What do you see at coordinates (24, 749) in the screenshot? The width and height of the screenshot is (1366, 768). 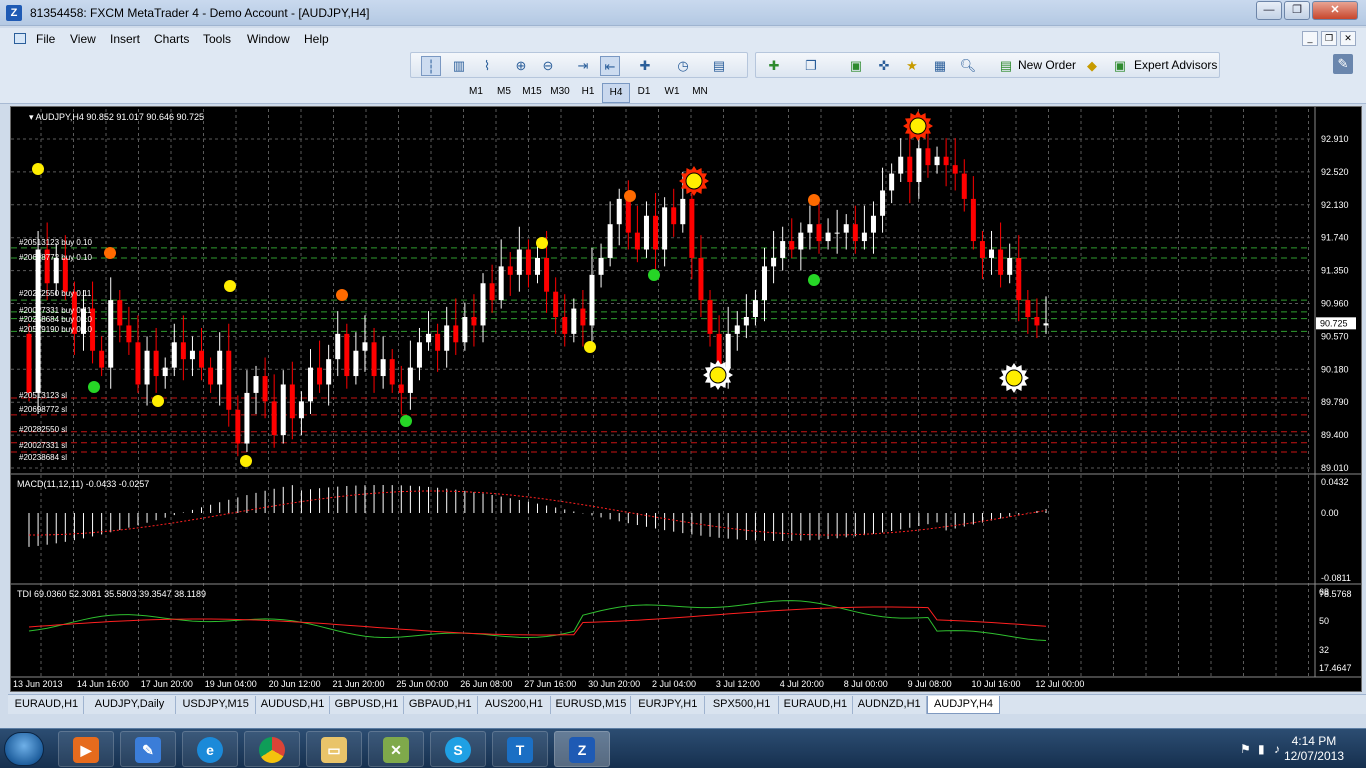 I see `start-button` at bounding box center [24, 749].